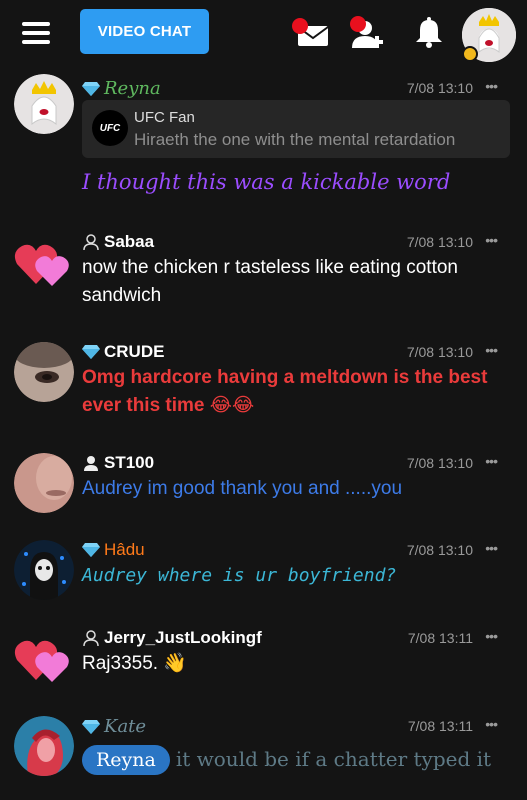 The width and height of the screenshot is (527, 800). Describe the element at coordinates (470, 54) in the screenshot. I see `status-badge` at that location.